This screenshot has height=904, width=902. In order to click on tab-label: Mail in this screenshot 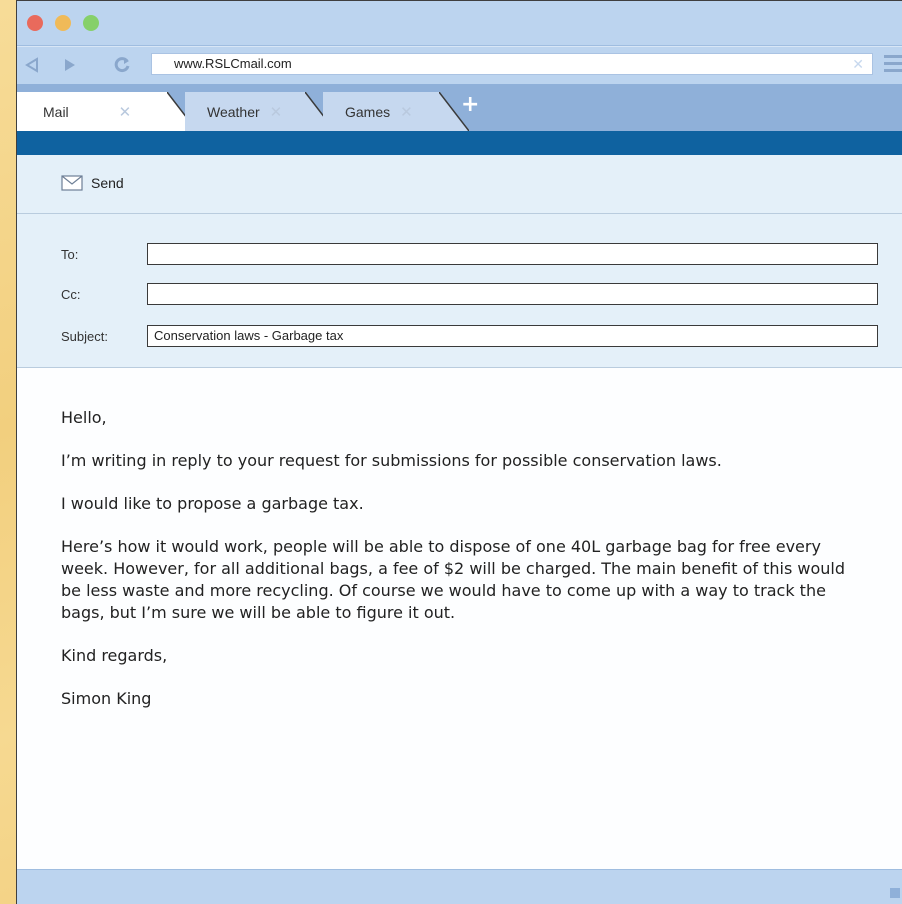, I will do `click(56, 111)`.